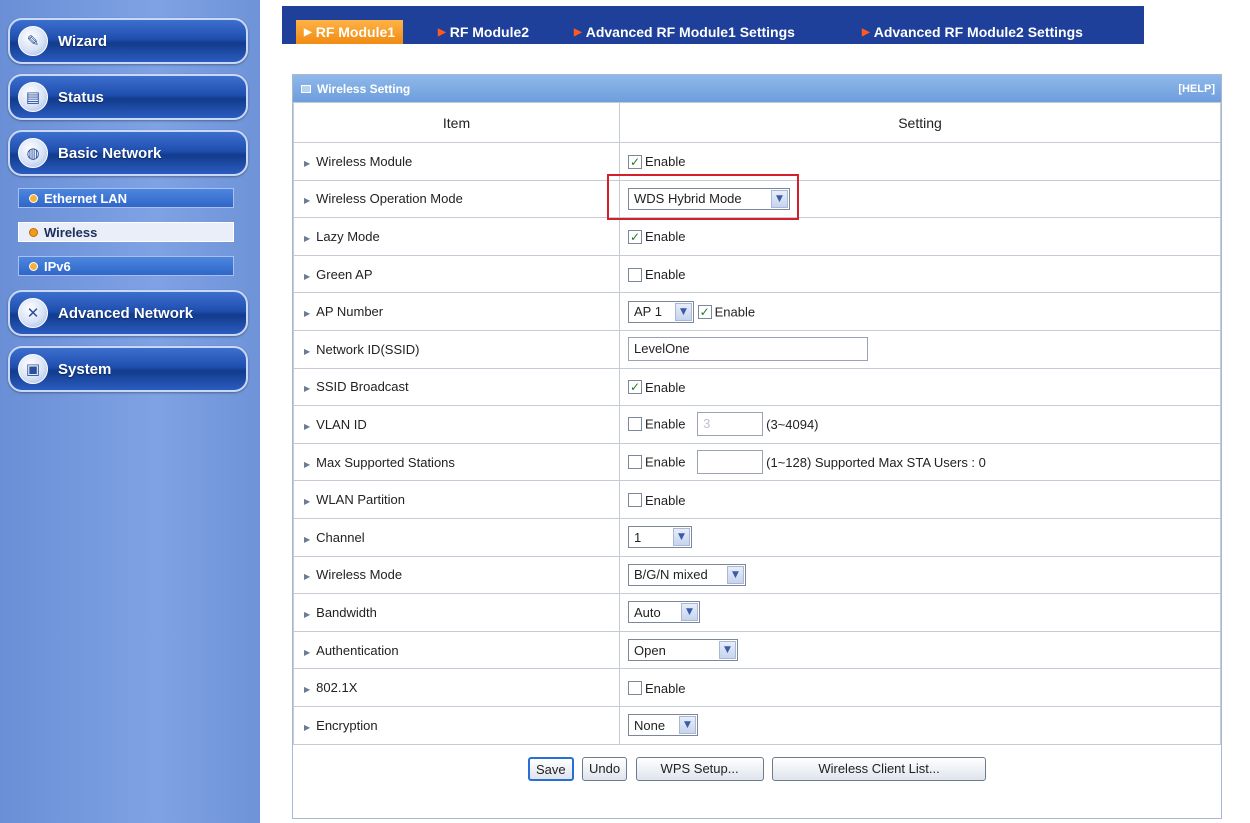 The height and width of the screenshot is (823, 1250). What do you see at coordinates (635, 274) in the screenshot?
I see `green-ap-checkbox` at bounding box center [635, 274].